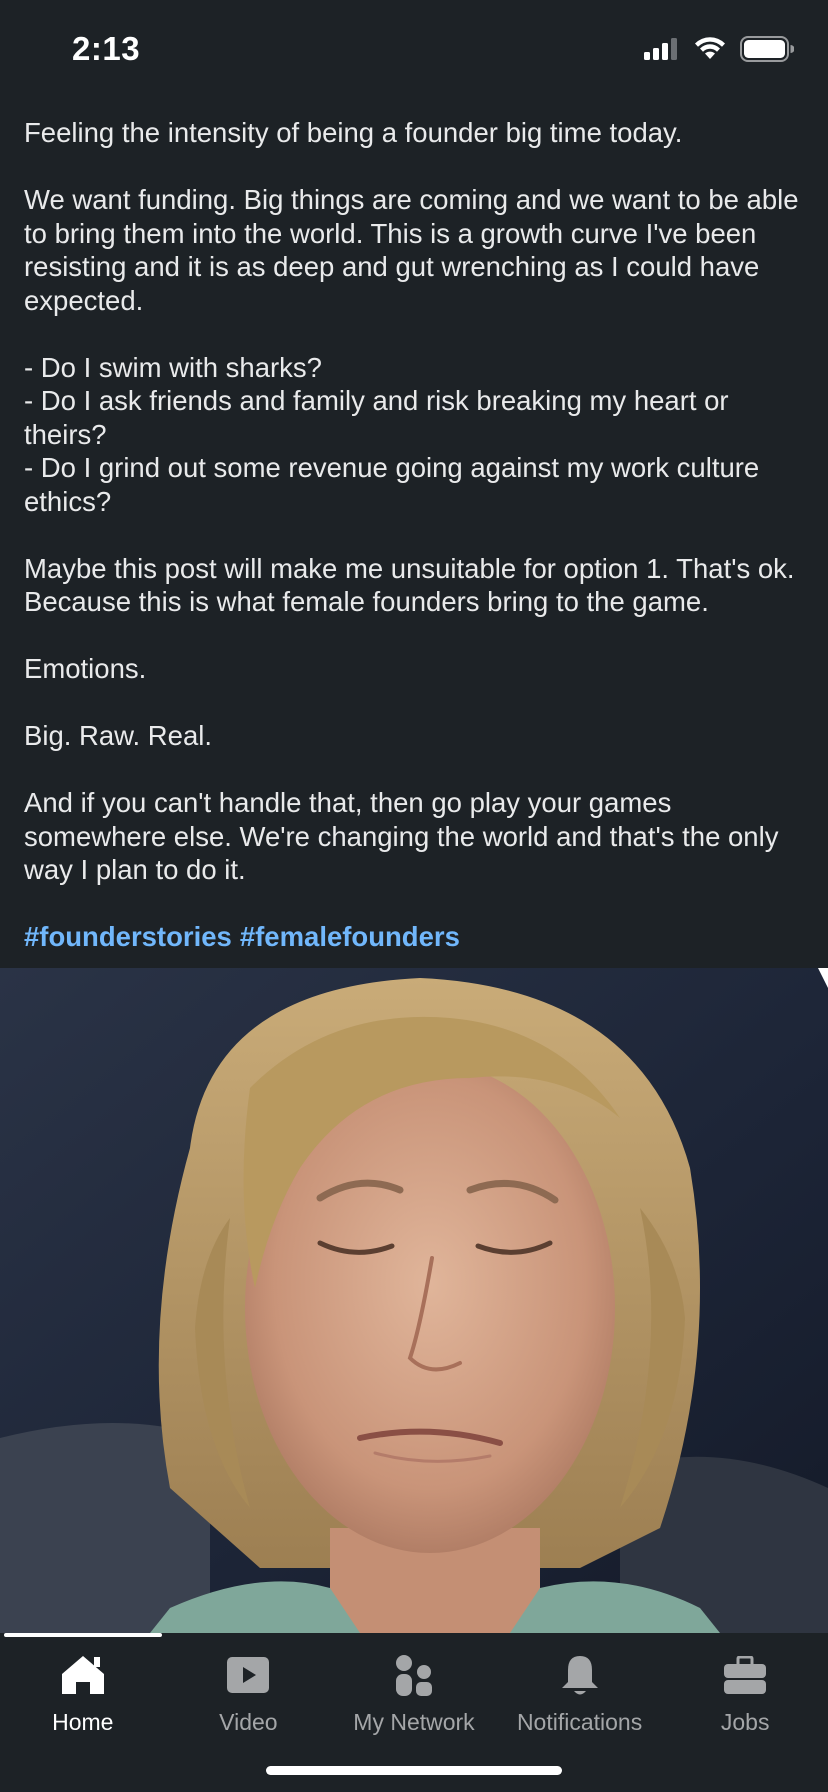  What do you see at coordinates (83, 1722) in the screenshot?
I see `nav-label-home: Home` at bounding box center [83, 1722].